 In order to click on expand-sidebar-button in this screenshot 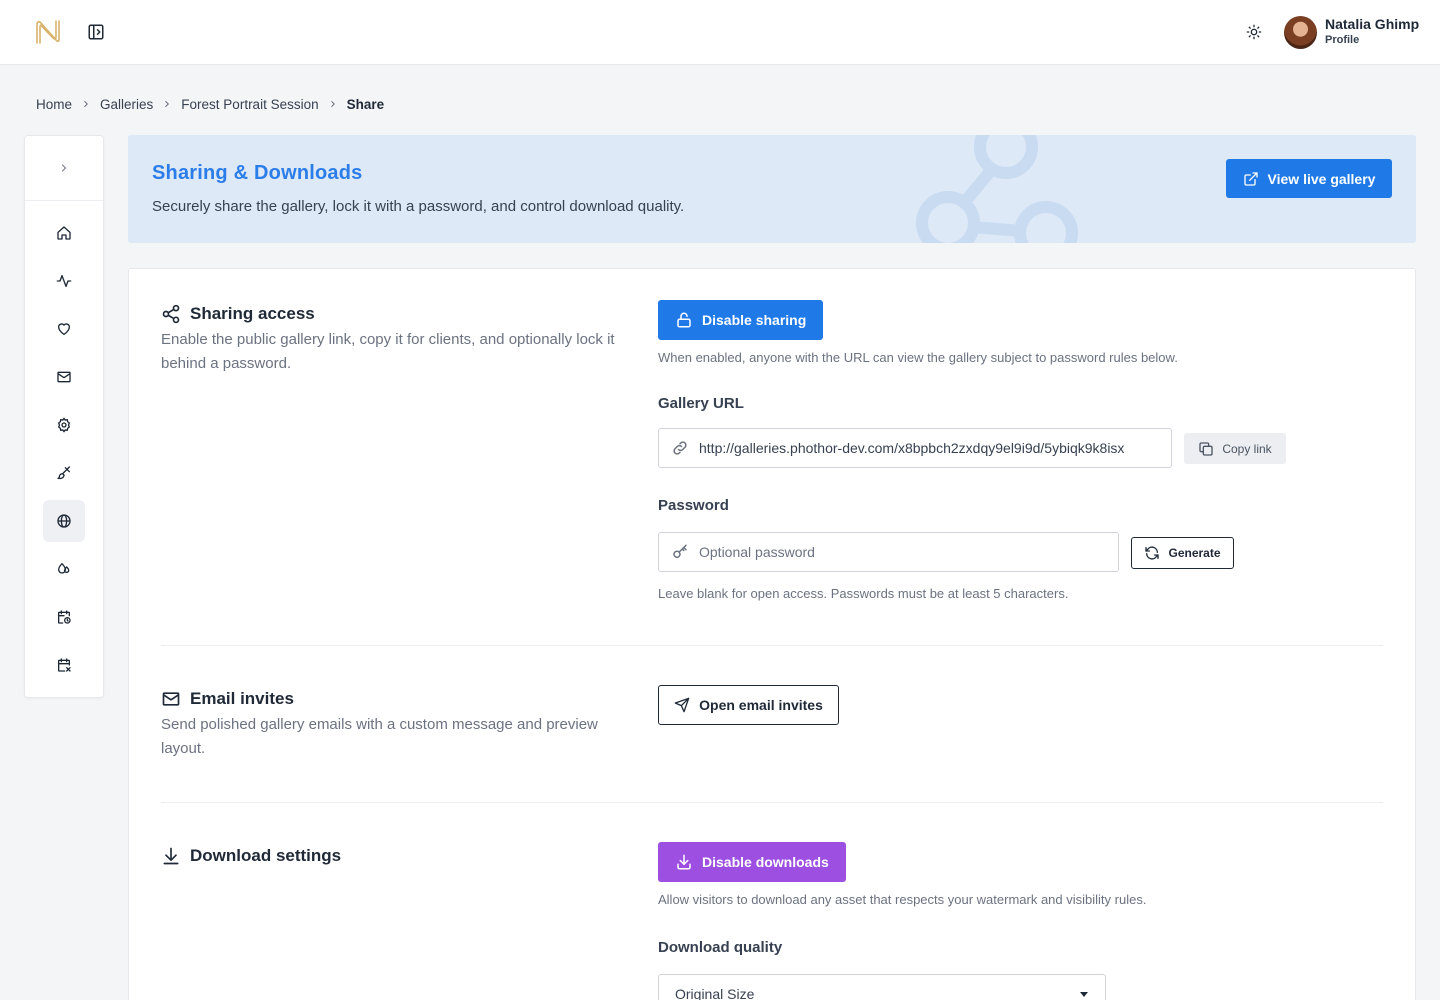, I will do `click(64, 168)`.